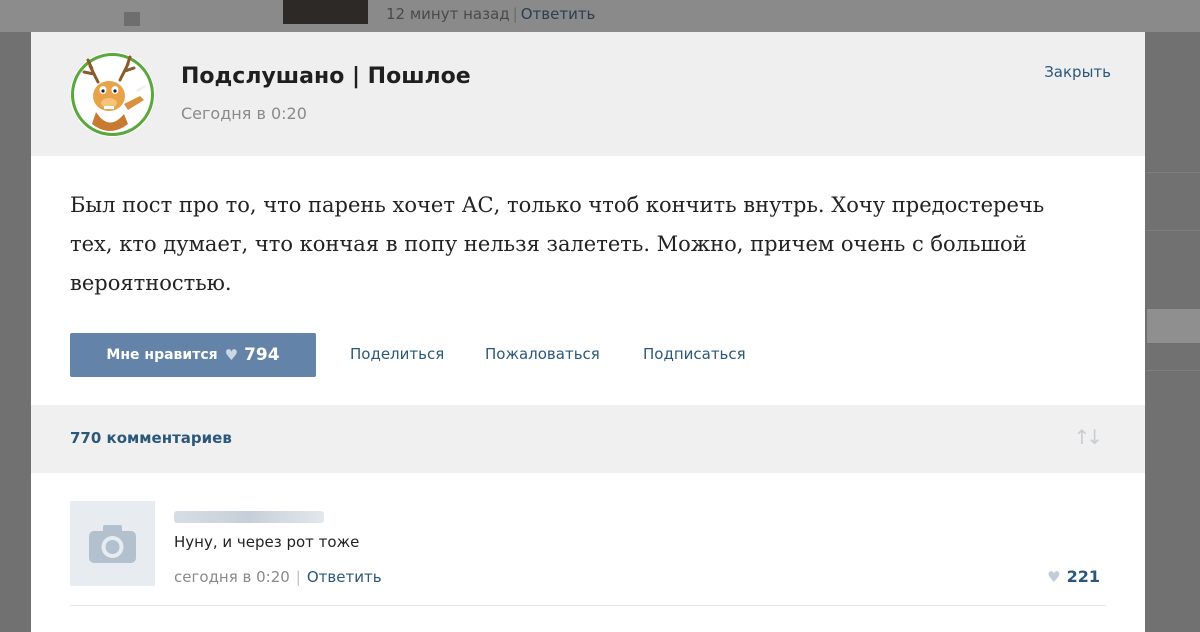 Image resolution: width=1200 pixels, height=632 pixels. Describe the element at coordinates (262, 355) in the screenshot. I see `like-count: 794` at that location.